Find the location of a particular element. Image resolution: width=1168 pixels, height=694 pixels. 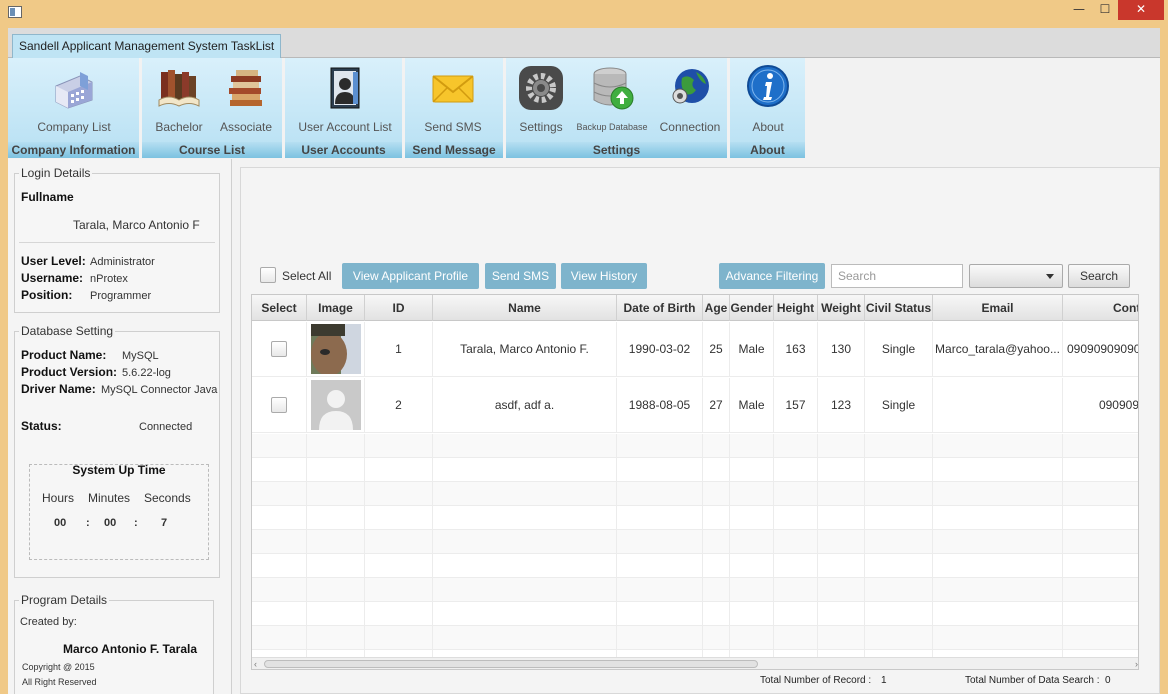

building-icon is located at coordinates (74, 90).